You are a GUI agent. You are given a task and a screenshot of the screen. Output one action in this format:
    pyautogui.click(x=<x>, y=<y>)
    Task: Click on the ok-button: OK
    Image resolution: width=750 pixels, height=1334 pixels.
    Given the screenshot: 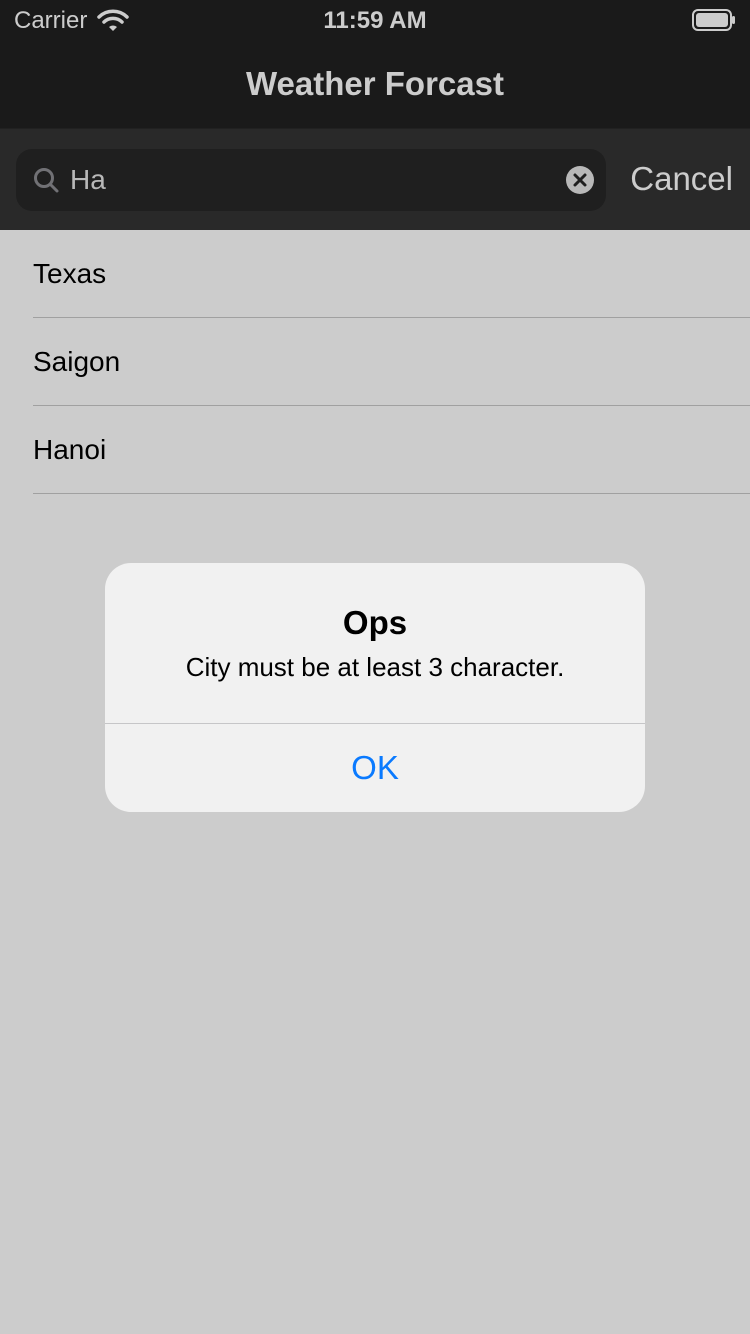 What is the action you would take?
    pyautogui.click(x=375, y=768)
    